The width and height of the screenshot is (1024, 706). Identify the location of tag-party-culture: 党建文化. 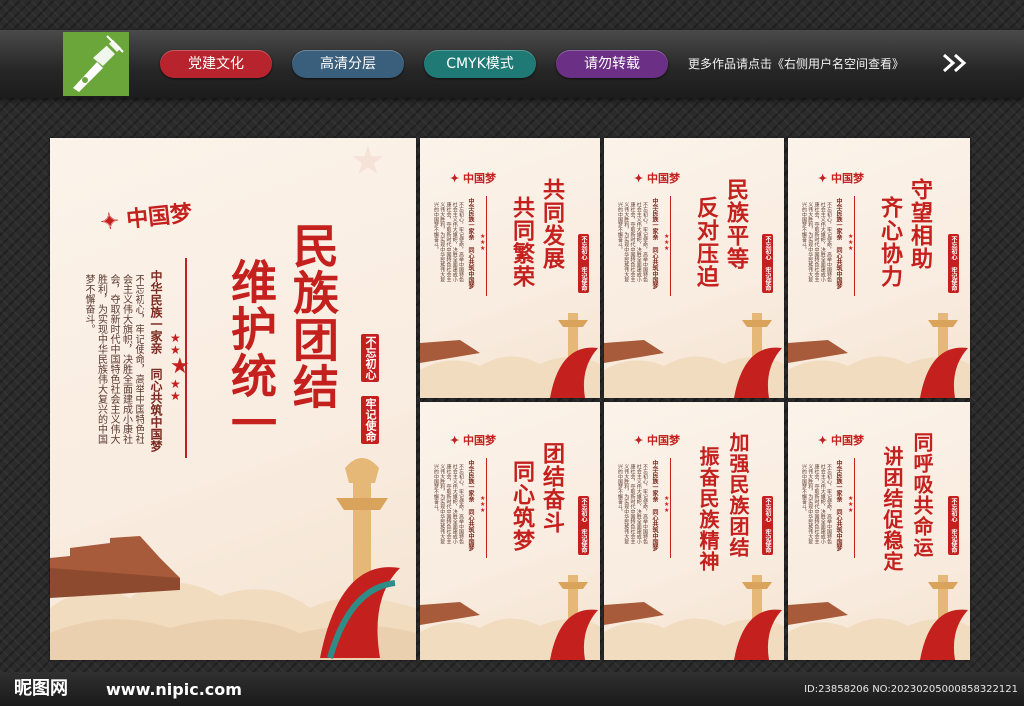
(216, 64).